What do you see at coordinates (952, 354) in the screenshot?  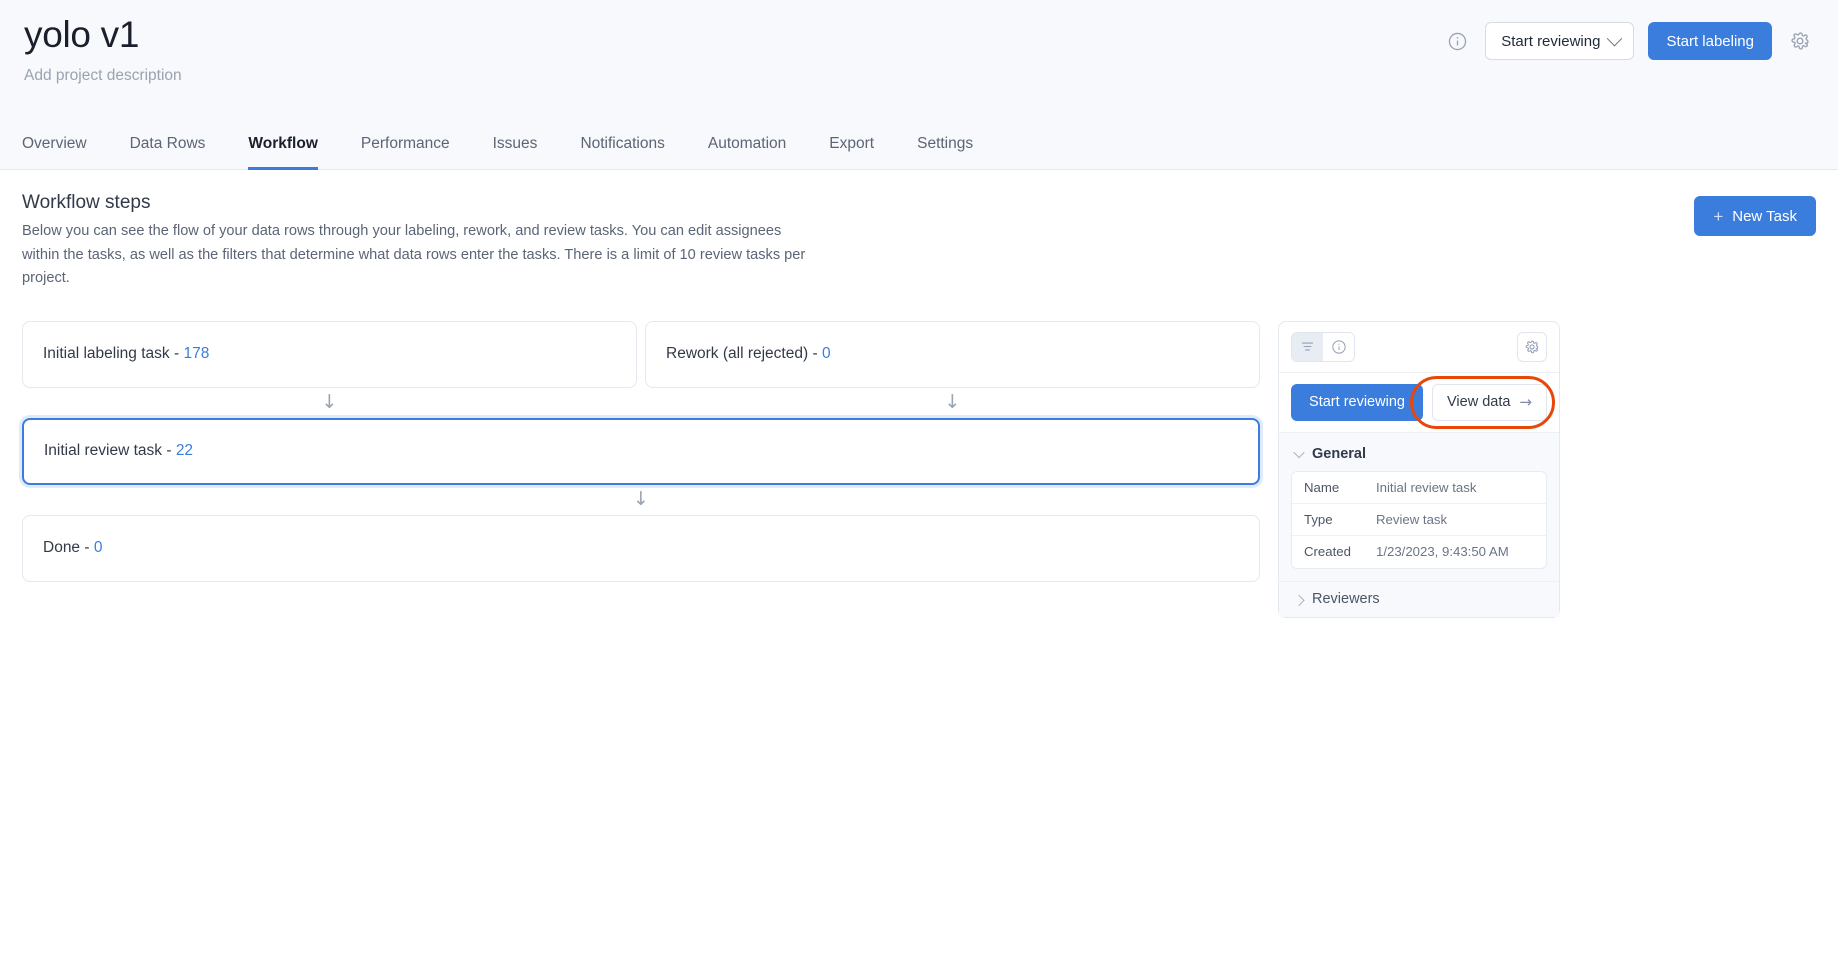 I see `workflow-step-rework-all-rejected: Rework (all rejected) - 0` at bounding box center [952, 354].